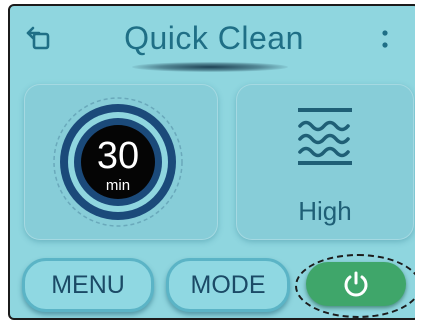  Describe the element at coordinates (325, 136) in the screenshot. I see `waves-icon` at that location.